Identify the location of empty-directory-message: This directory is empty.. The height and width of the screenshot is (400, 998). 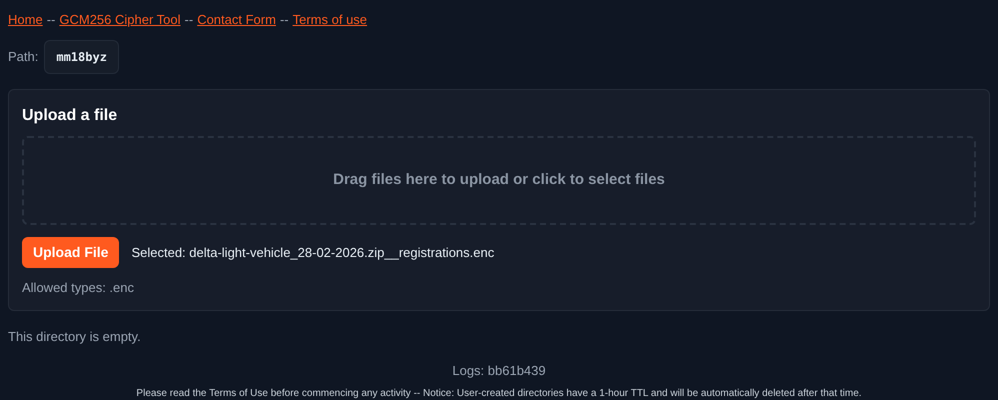
(75, 337).